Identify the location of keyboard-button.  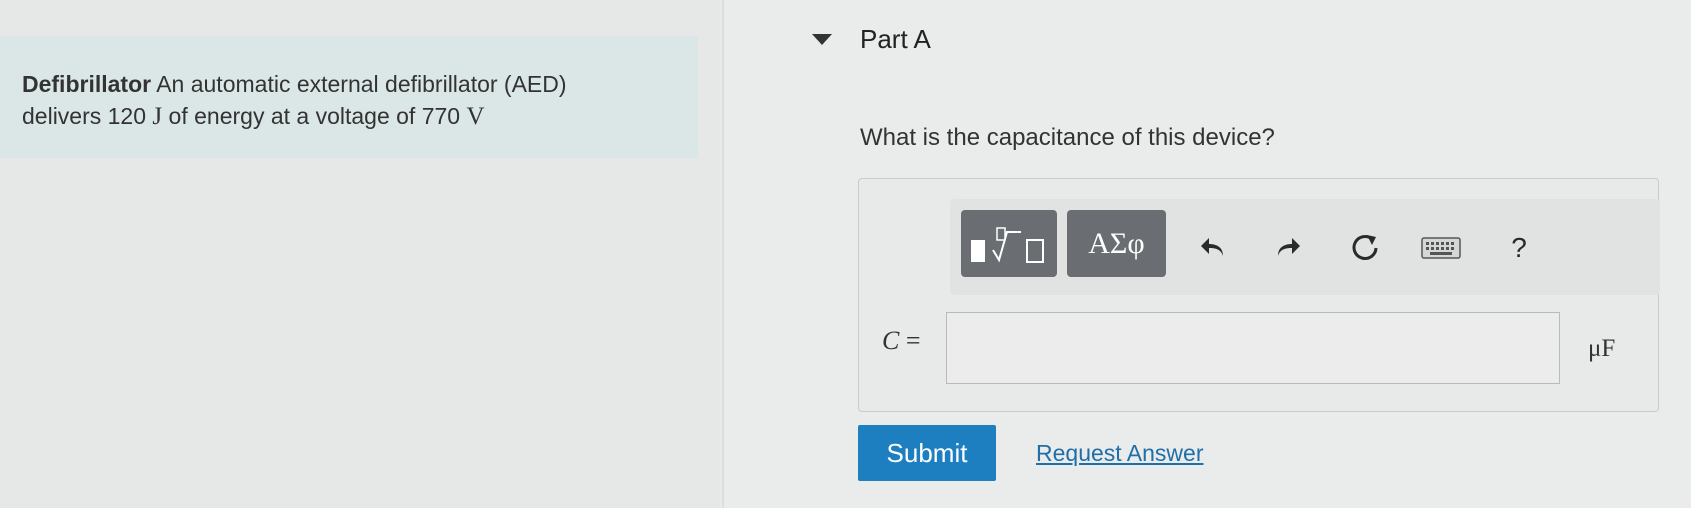
(1441, 248).